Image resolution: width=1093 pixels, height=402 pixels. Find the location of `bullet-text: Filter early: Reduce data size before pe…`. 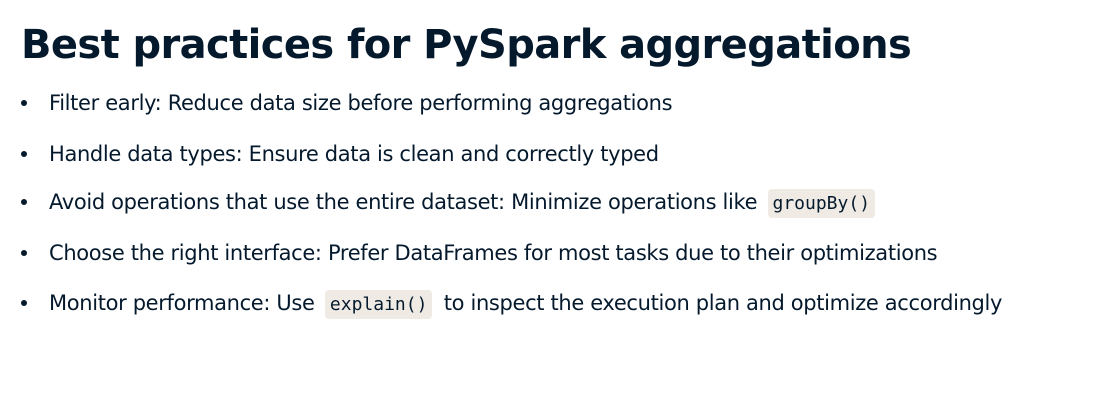

bullet-text: Filter early: Reduce data size before pe… is located at coordinates (361, 103).